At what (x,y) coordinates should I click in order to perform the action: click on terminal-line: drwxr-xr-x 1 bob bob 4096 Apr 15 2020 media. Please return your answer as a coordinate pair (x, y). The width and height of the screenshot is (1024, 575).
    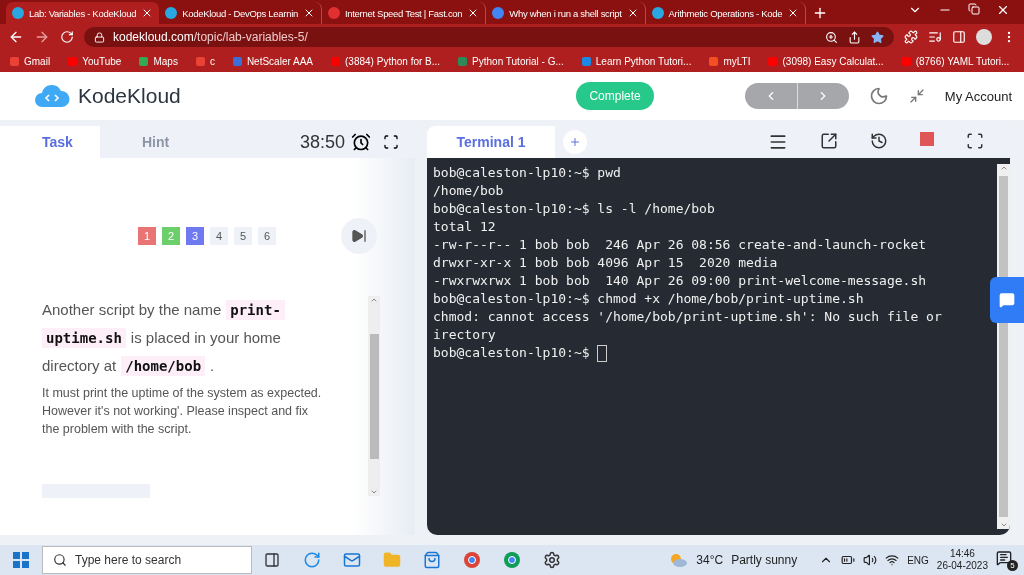
    Looking at the image, I should click on (606, 263).